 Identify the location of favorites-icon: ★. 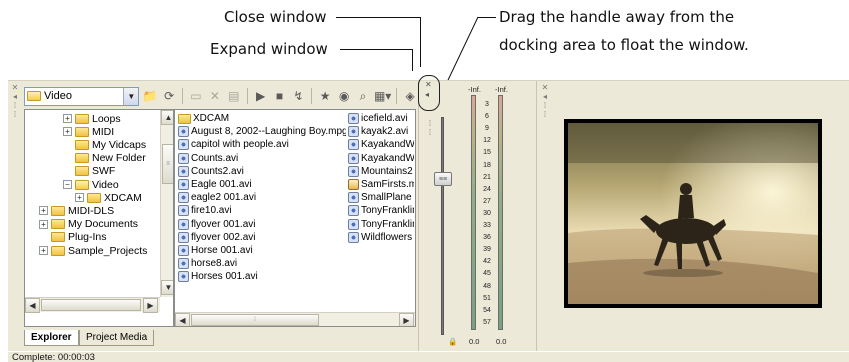
(325, 96).